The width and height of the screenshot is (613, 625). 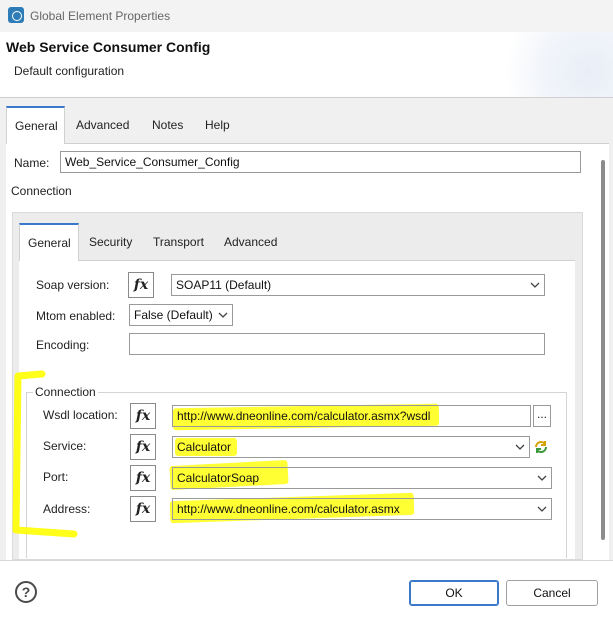 What do you see at coordinates (73, 285) in the screenshot?
I see `soap-version-label: Soap version:` at bounding box center [73, 285].